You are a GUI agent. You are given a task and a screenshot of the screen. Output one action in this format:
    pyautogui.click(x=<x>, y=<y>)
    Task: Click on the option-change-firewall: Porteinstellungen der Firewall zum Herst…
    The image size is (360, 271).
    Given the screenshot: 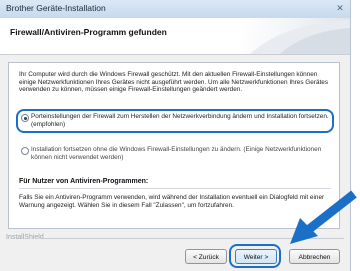 What is the action you would take?
    pyautogui.click(x=178, y=120)
    